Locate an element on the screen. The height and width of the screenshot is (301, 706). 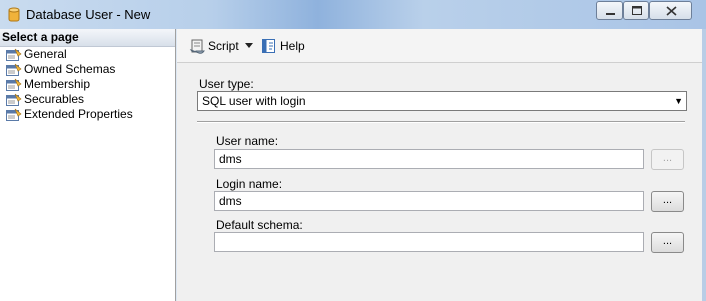
database-icon is located at coordinates (14, 14).